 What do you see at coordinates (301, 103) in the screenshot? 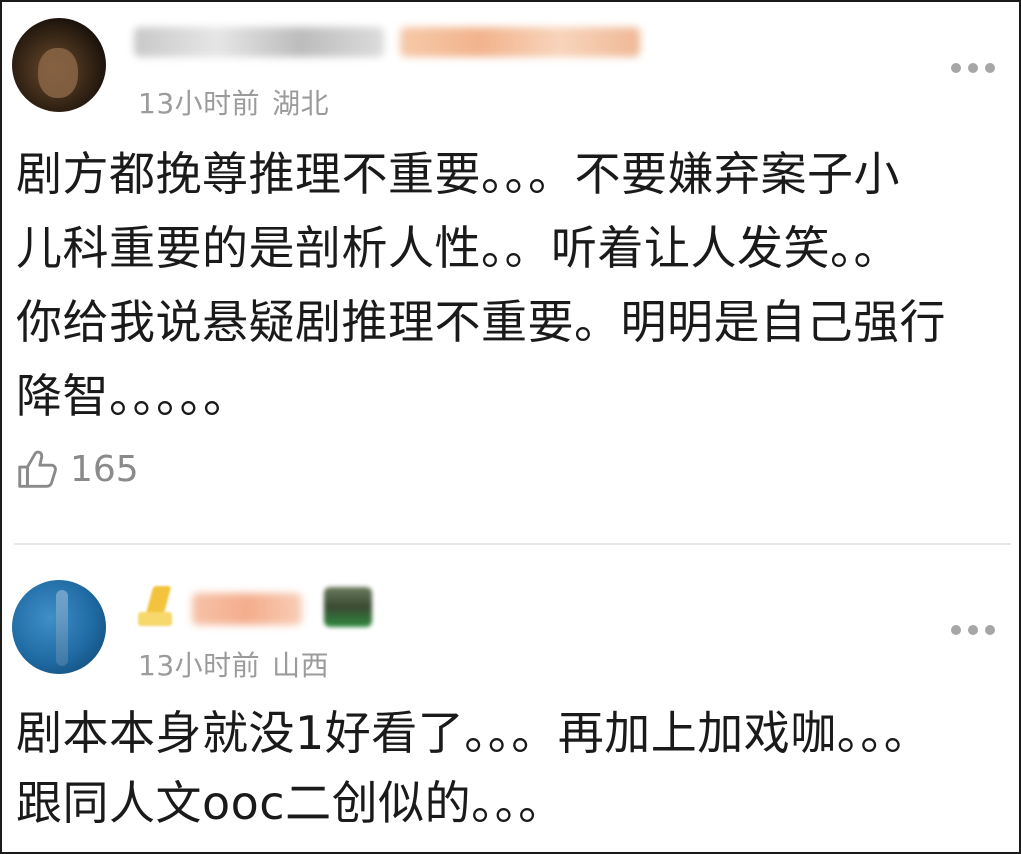
I see `comment-location: 湖北` at bounding box center [301, 103].